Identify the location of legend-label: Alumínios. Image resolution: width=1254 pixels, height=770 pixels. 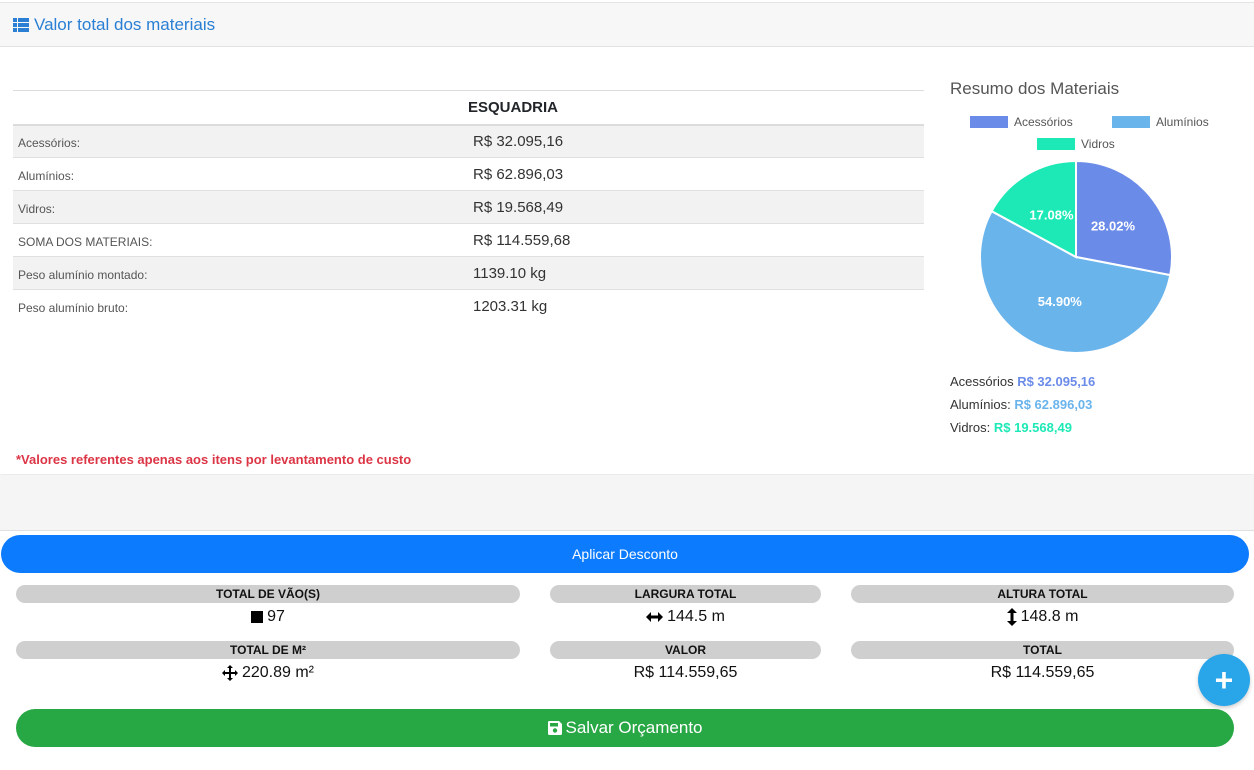
(1182, 122).